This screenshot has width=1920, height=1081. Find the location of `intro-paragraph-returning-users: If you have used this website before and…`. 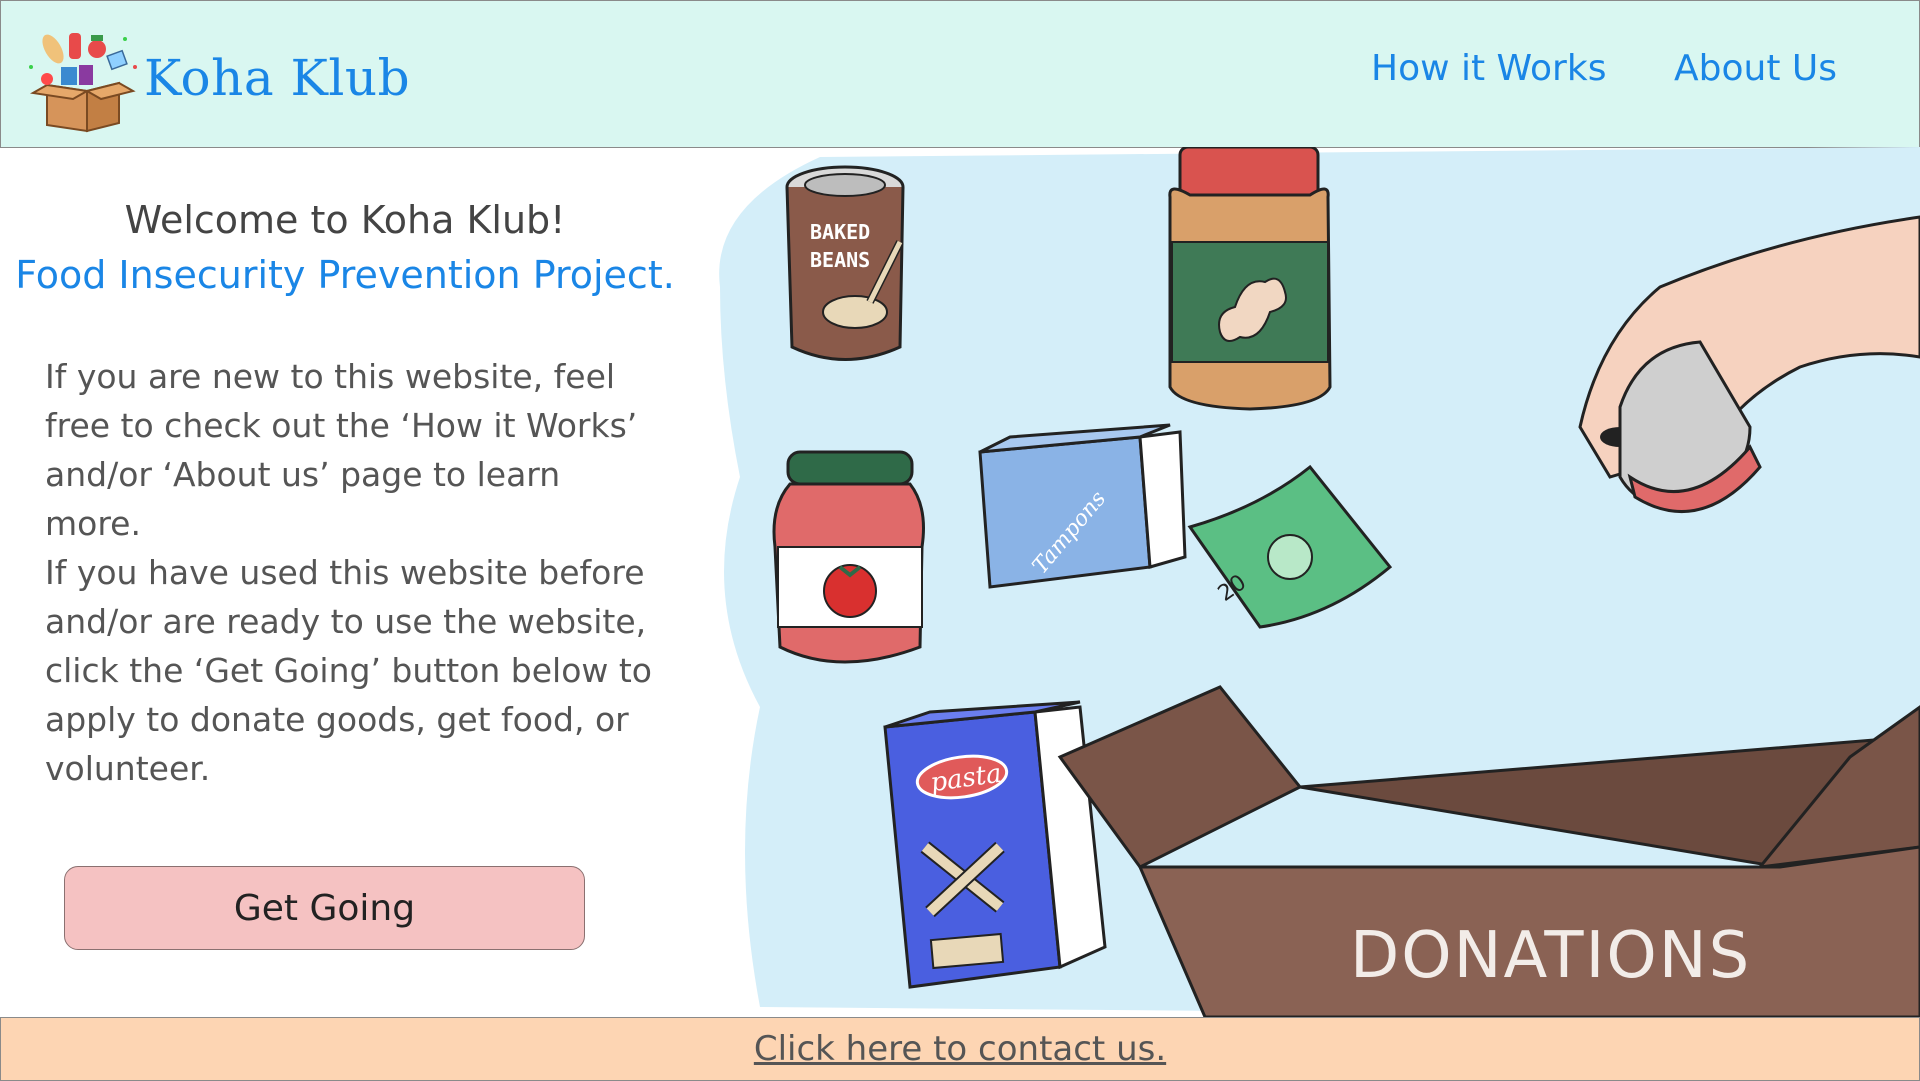

intro-paragraph-returning-users: If you have used this website before and… is located at coordinates (348, 670).